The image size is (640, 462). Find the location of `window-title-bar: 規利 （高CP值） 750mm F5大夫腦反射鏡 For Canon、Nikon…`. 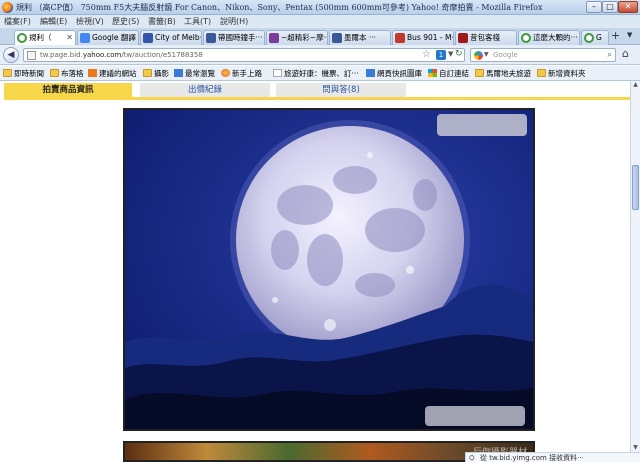

window-title-bar: 規利 （高CP值） 750mm F5大夫腦反射鏡 For Canon、Nikon… is located at coordinates (320, 7).